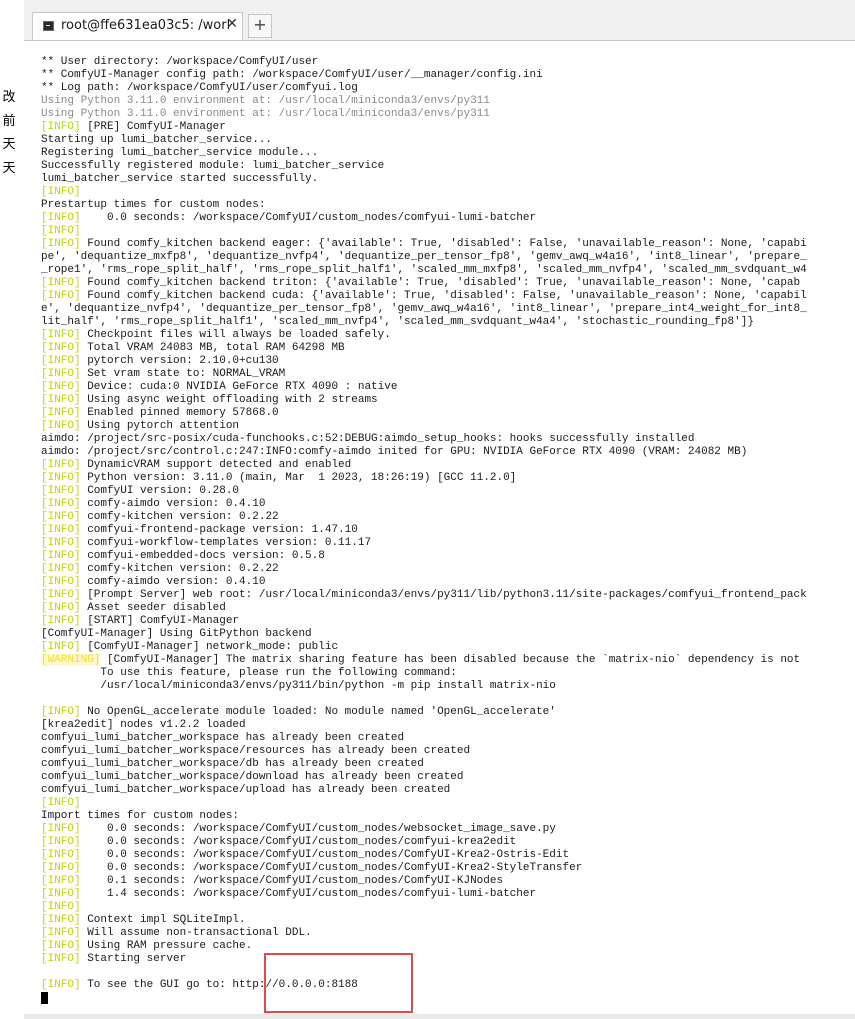 This screenshot has width=855, height=1019. I want to click on terminal-line-text: Enabled pinned memory 57868.0, so click(179, 413).